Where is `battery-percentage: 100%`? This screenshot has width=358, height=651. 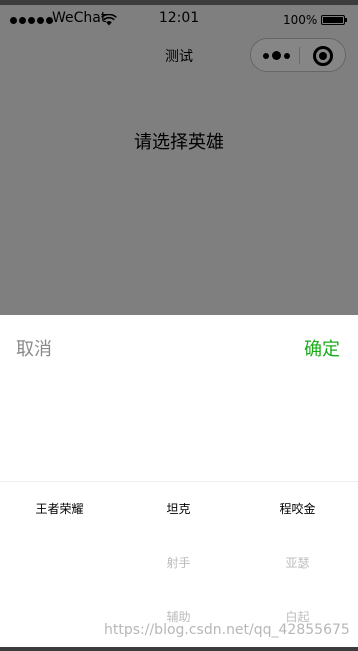
battery-percentage: 100% is located at coordinates (300, 20).